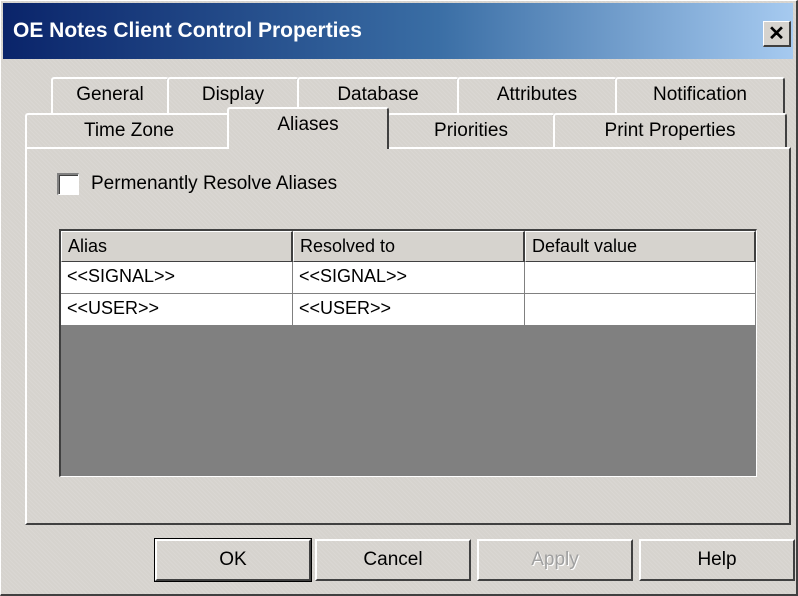 This screenshot has height=596, width=798. I want to click on table-cell-alias: <<USER>>, so click(177, 310).